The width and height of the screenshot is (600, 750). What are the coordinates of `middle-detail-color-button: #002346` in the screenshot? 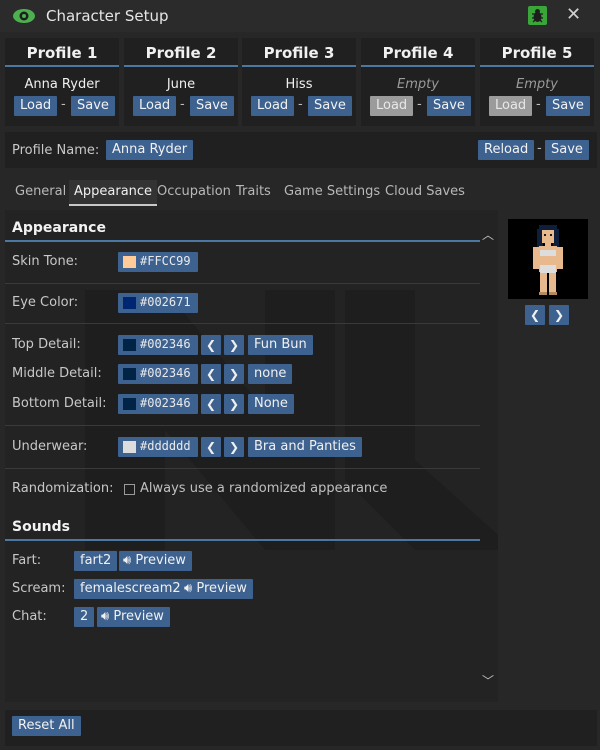 It's located at (158, 374).